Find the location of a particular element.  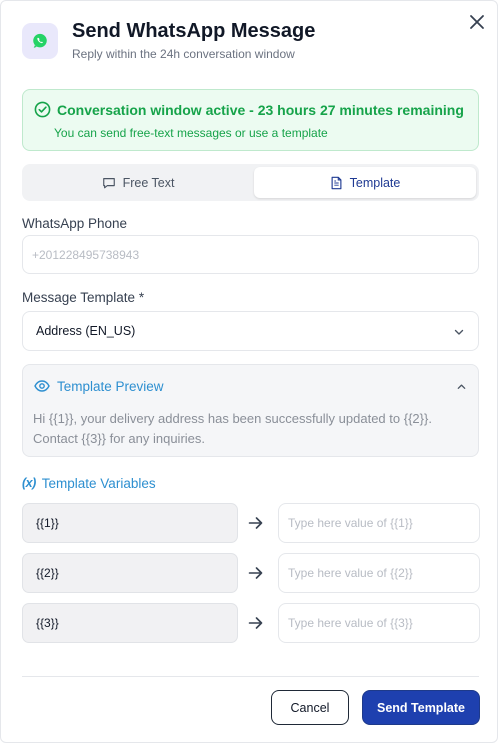

phone-input is located at coordinates (250, 254).